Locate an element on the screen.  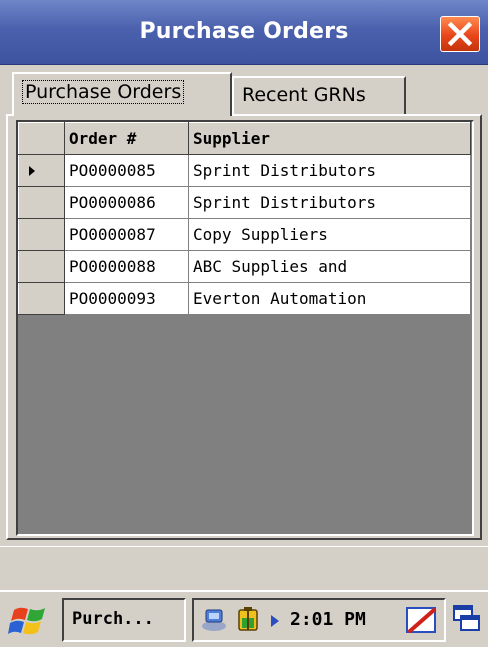
table-row: PO0000093 Everton Automation is located at coordinates (244, 298).